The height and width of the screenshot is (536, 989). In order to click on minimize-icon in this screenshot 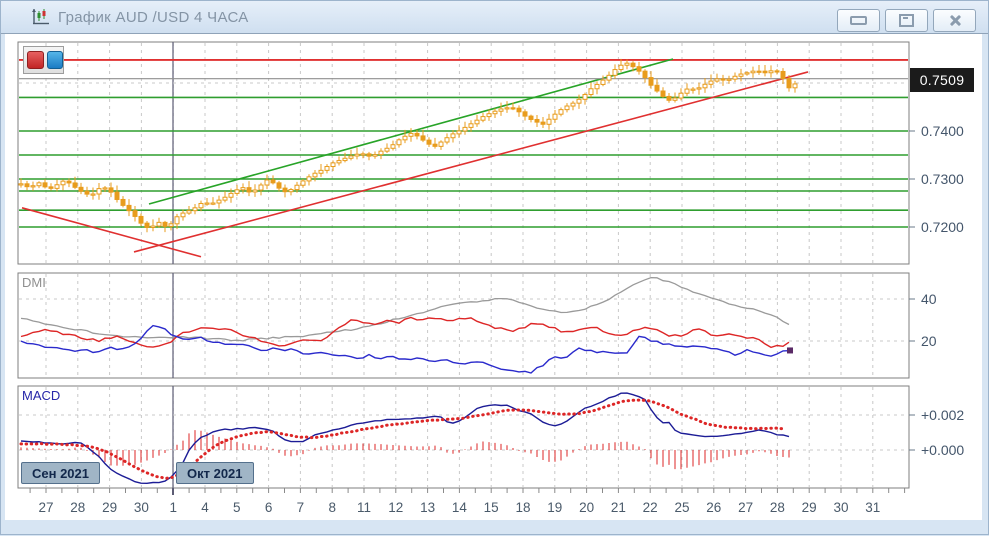, I will do `click(858, 20)`.